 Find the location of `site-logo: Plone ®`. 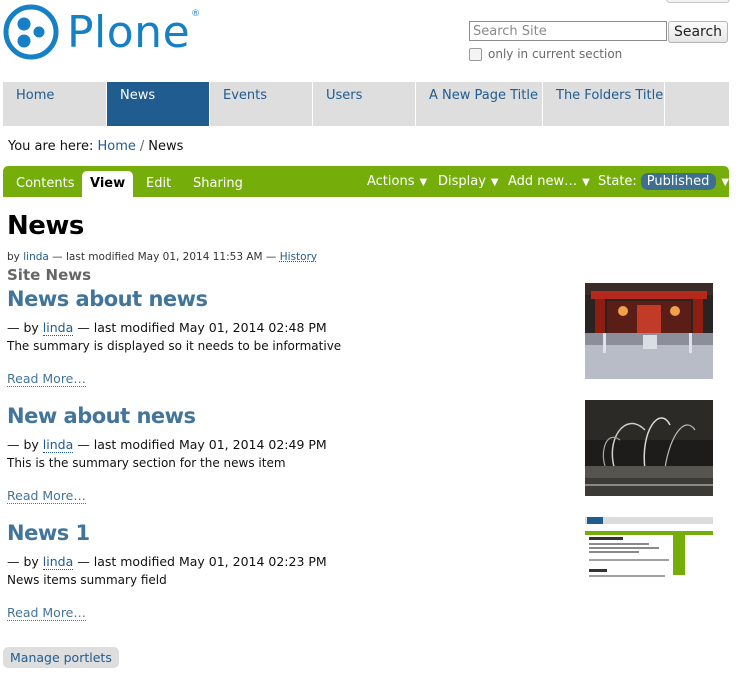

site-logo: Plone ® is located at coordinates (102, 32).